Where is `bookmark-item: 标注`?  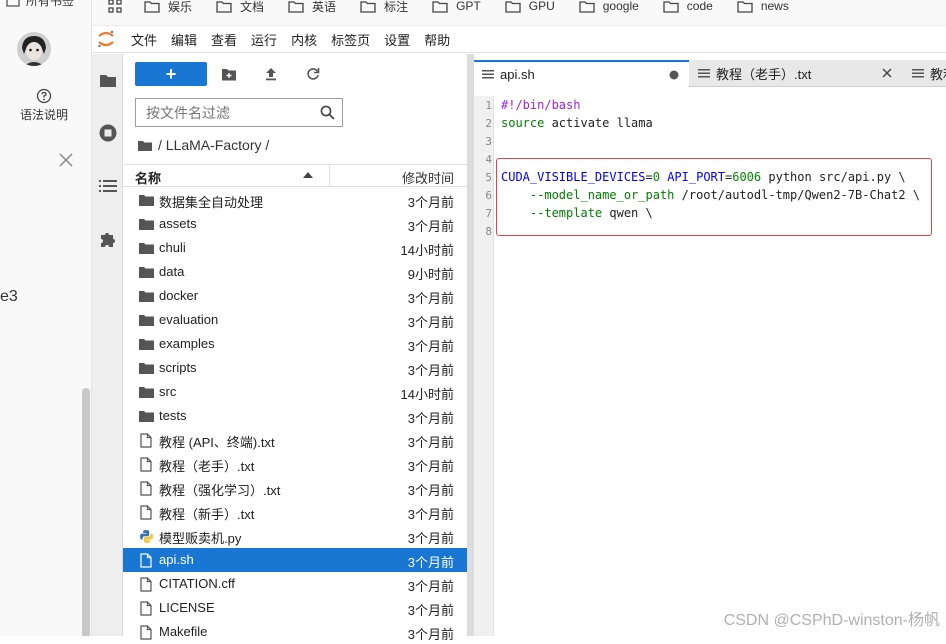 bookmark-item: 标注 is located at coordinates (384, 8).